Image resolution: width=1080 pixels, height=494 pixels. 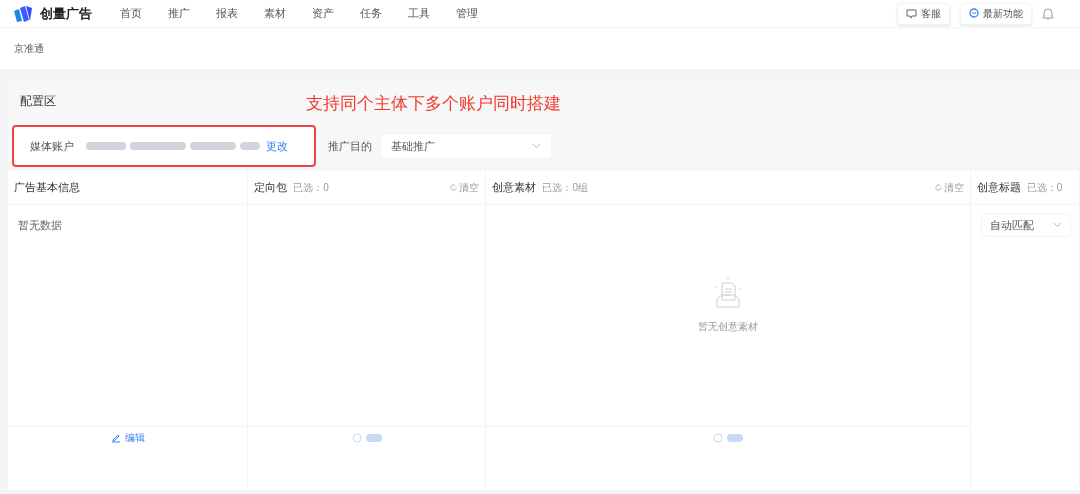 What do you see at coordinates (127, 437) in the screenshot?
I see `edit-button: 编辑` at bounding box center [127, 437].